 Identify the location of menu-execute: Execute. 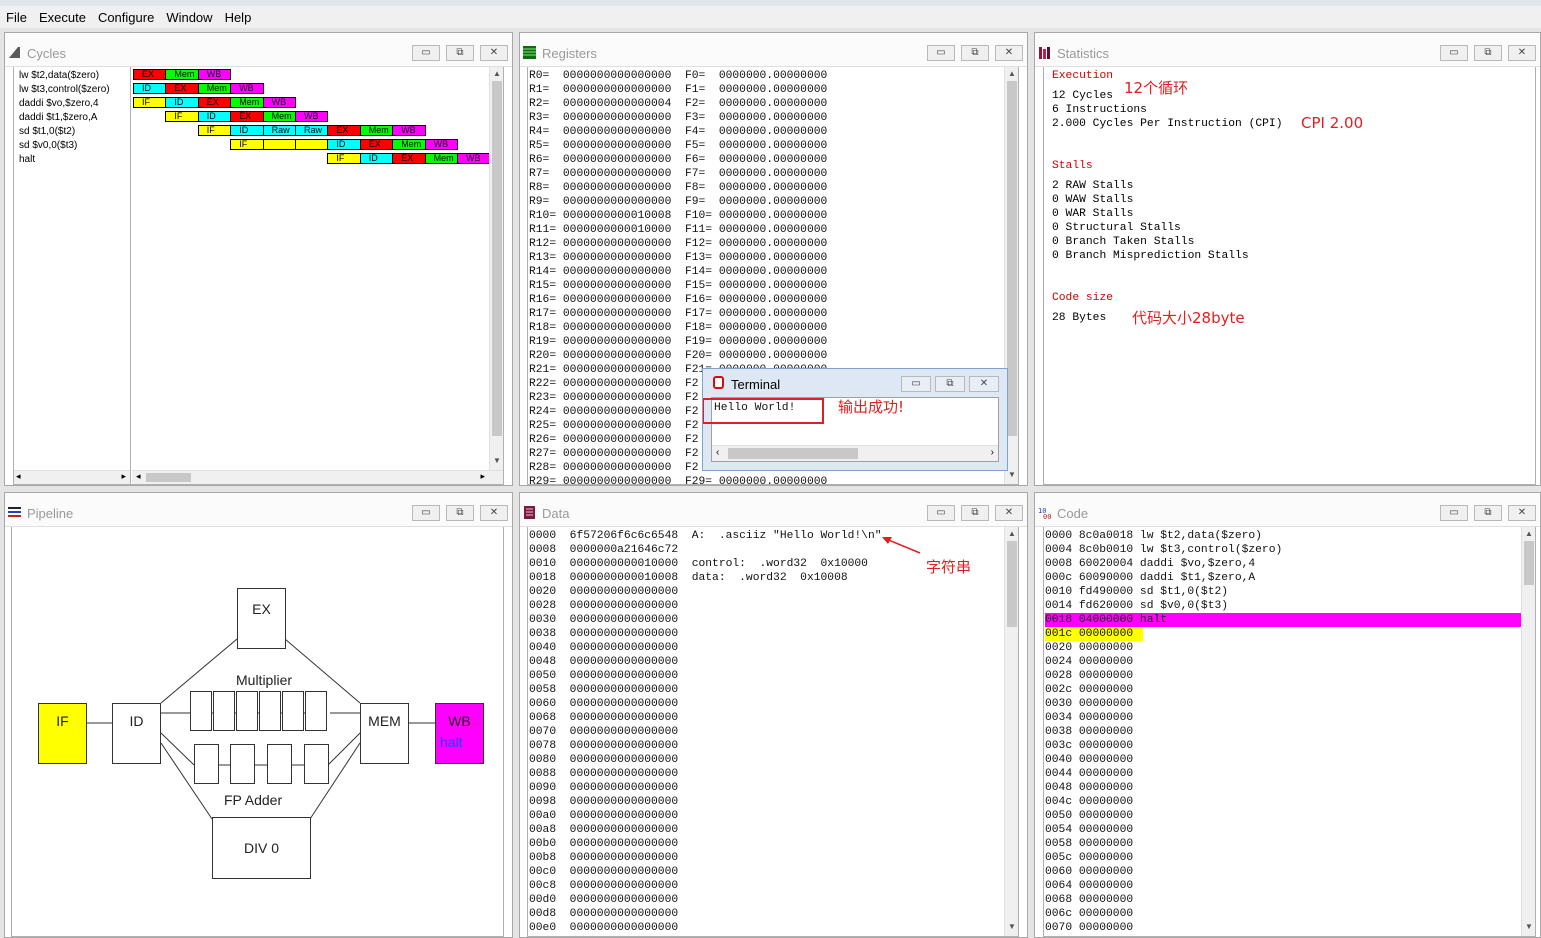
(62, 17).